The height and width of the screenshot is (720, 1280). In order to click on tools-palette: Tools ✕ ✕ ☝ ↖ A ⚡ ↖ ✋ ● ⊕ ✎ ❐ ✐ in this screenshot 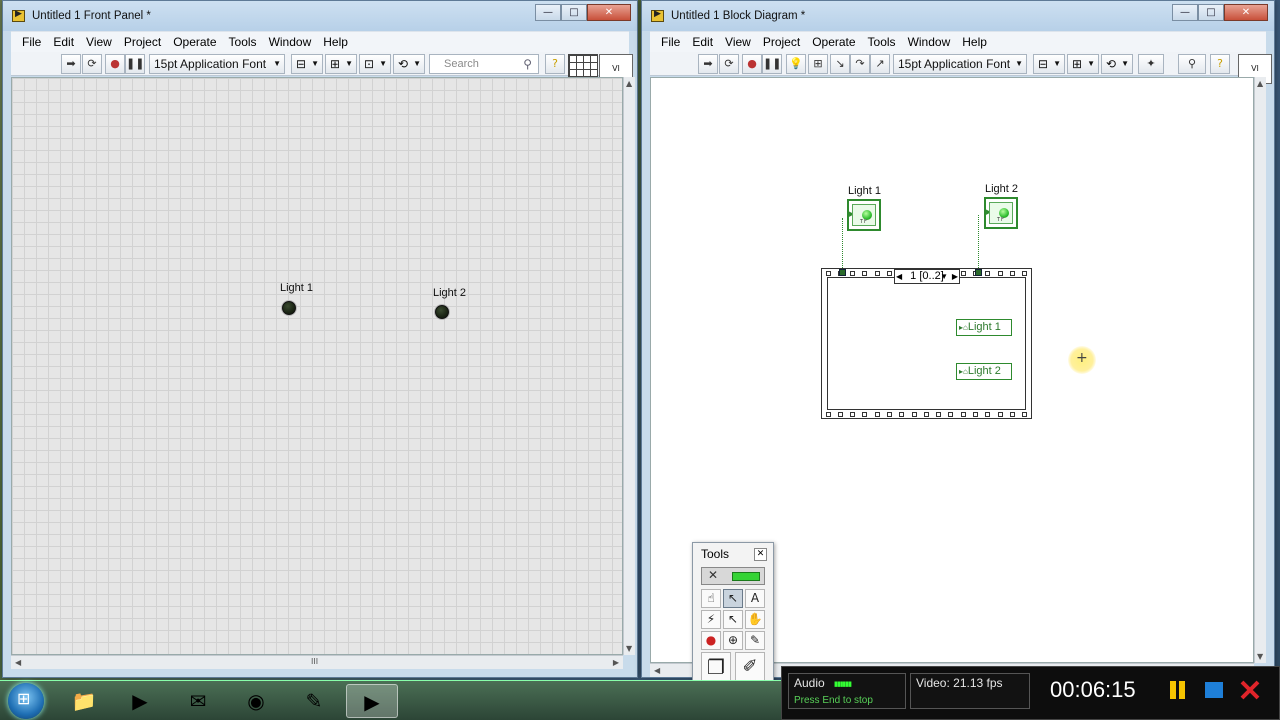, I will do `click(733, 615)`.